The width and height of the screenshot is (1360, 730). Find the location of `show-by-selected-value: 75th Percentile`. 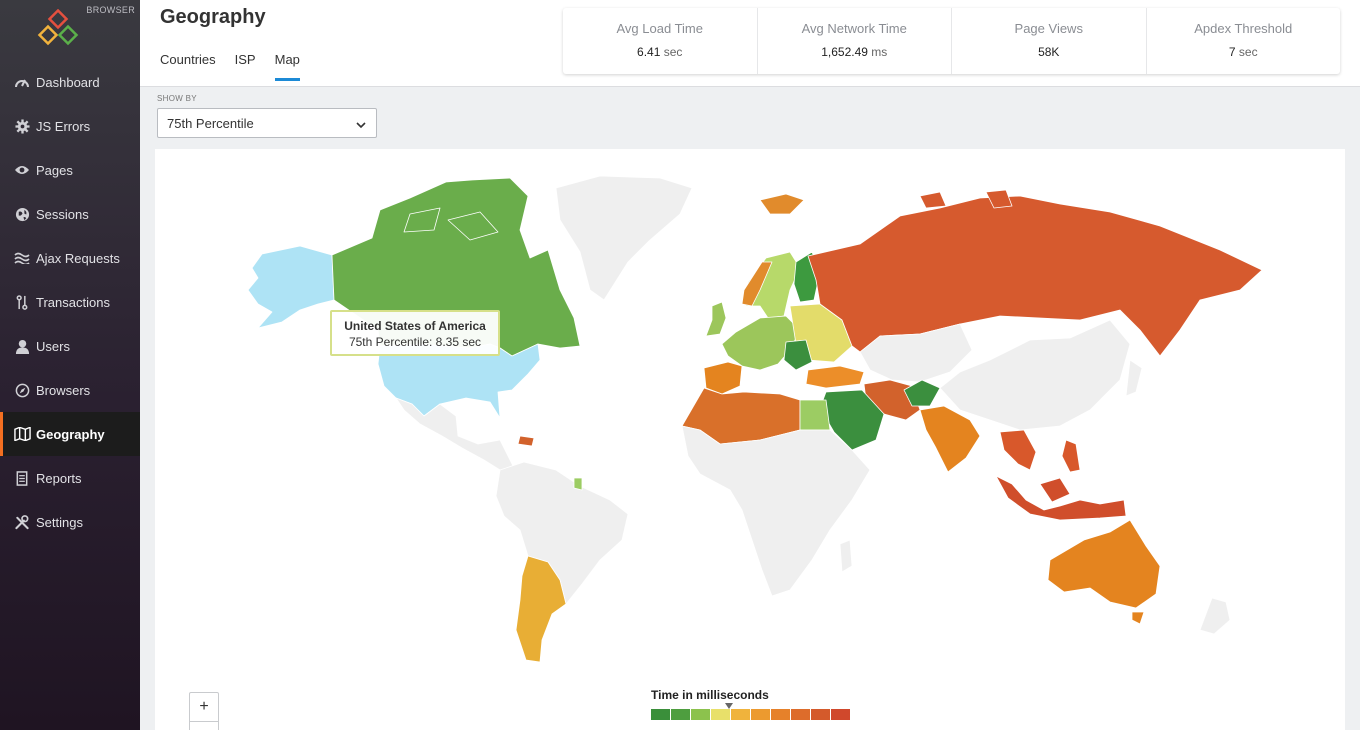

show-by-selected-value: 75th Percentile is located at coordinates (210, 123).